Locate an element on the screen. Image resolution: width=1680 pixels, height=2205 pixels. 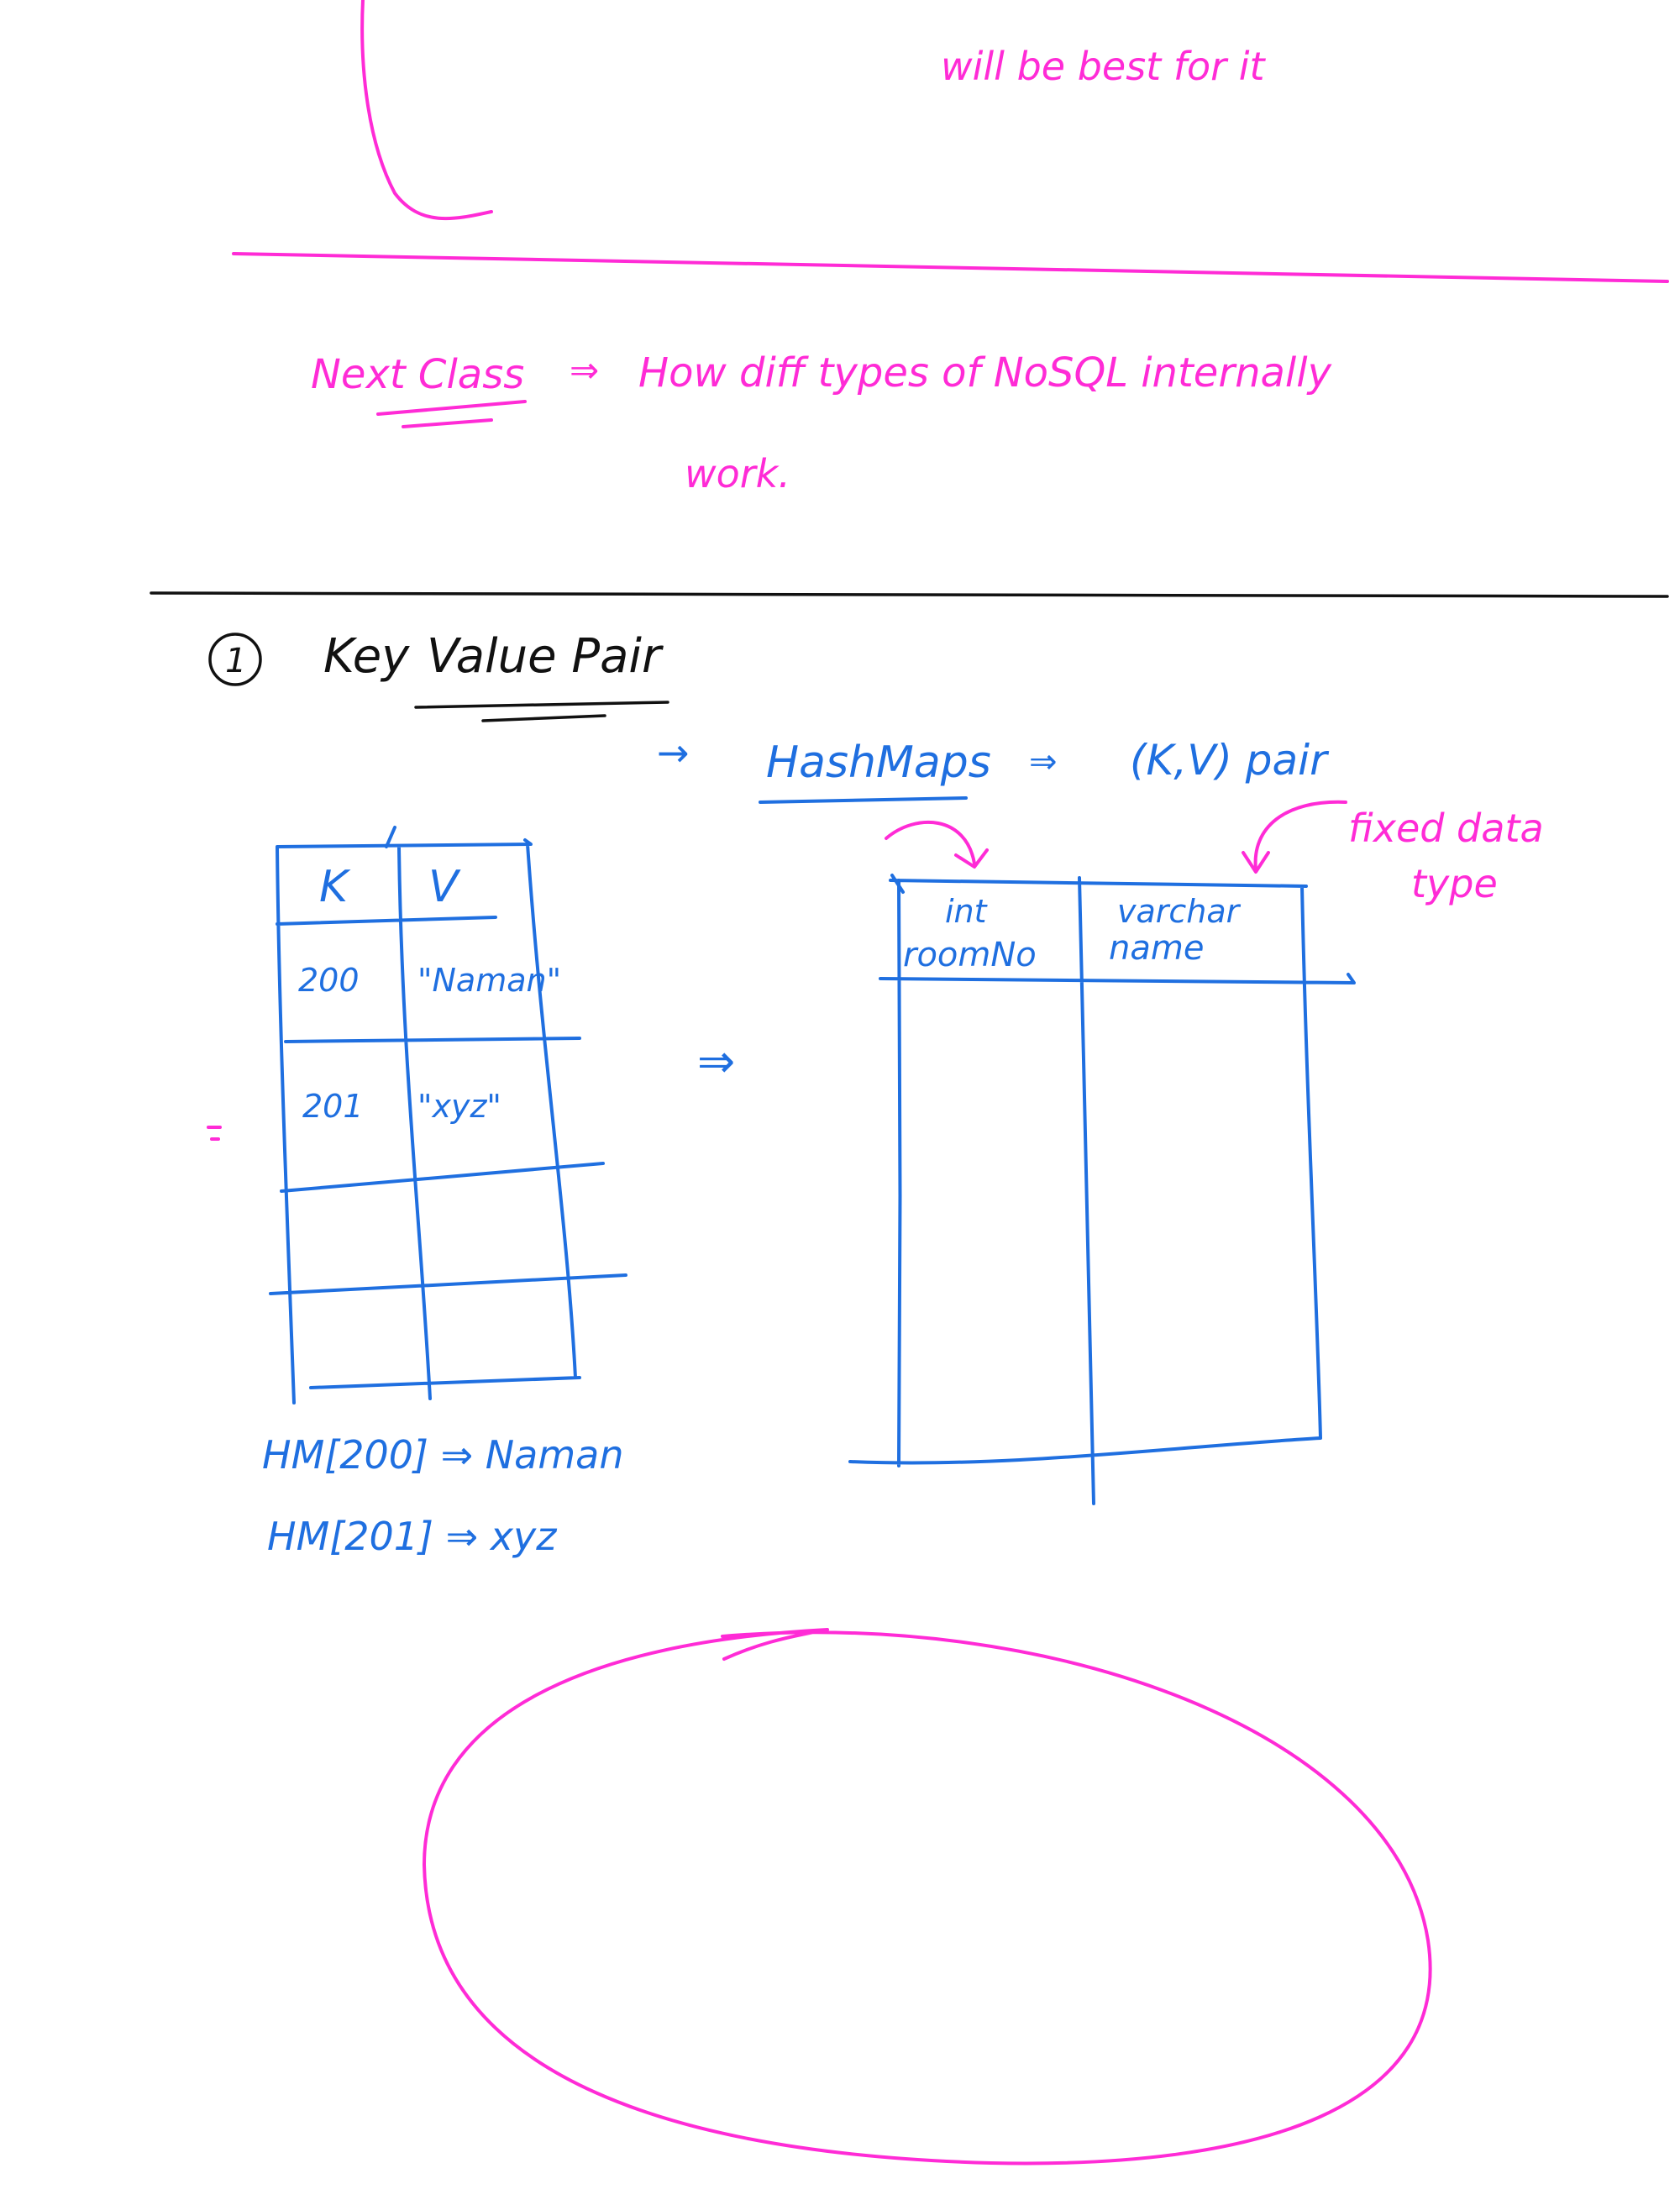
lookup-line-1: HM[200] ⇒ Naman is located at coordinates (443, 1455).